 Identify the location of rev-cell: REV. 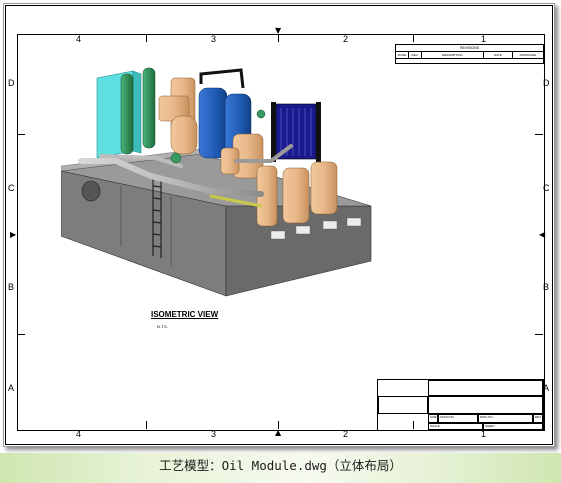
(538, 418).